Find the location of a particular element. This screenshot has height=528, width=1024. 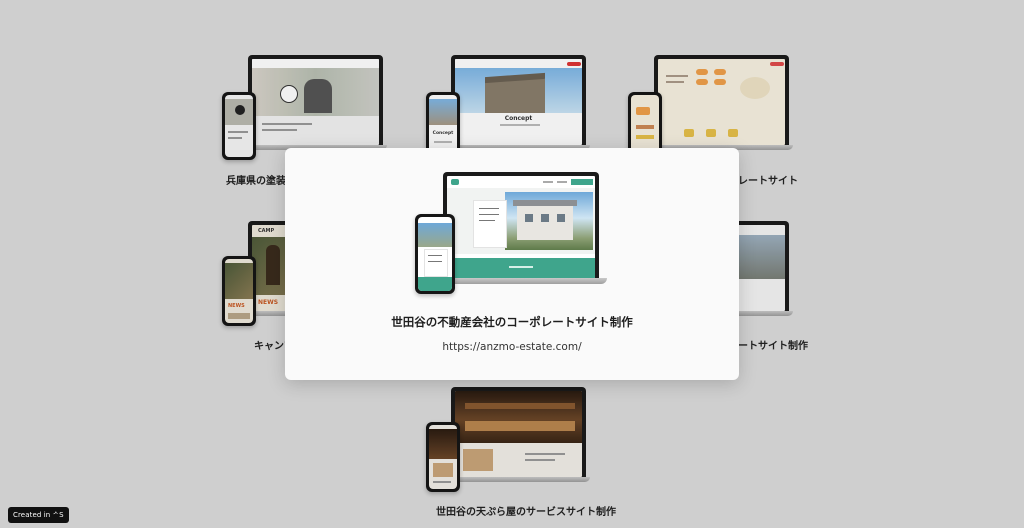

portfolio-caption: ートサイト制作 is located at coordinates (773, 346).